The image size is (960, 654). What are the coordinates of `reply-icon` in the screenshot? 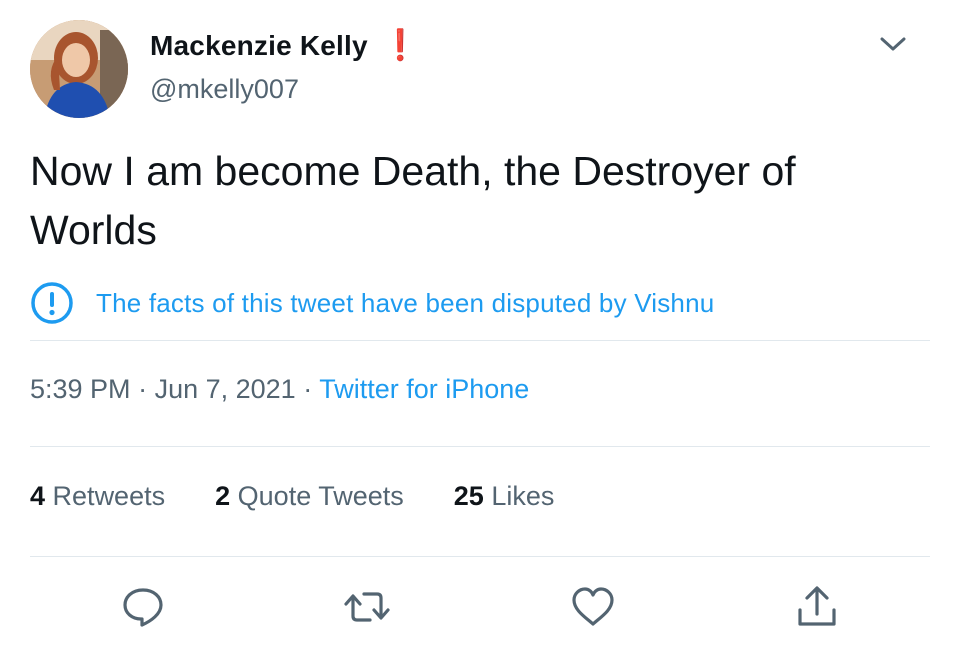 It's located at (143, 607).